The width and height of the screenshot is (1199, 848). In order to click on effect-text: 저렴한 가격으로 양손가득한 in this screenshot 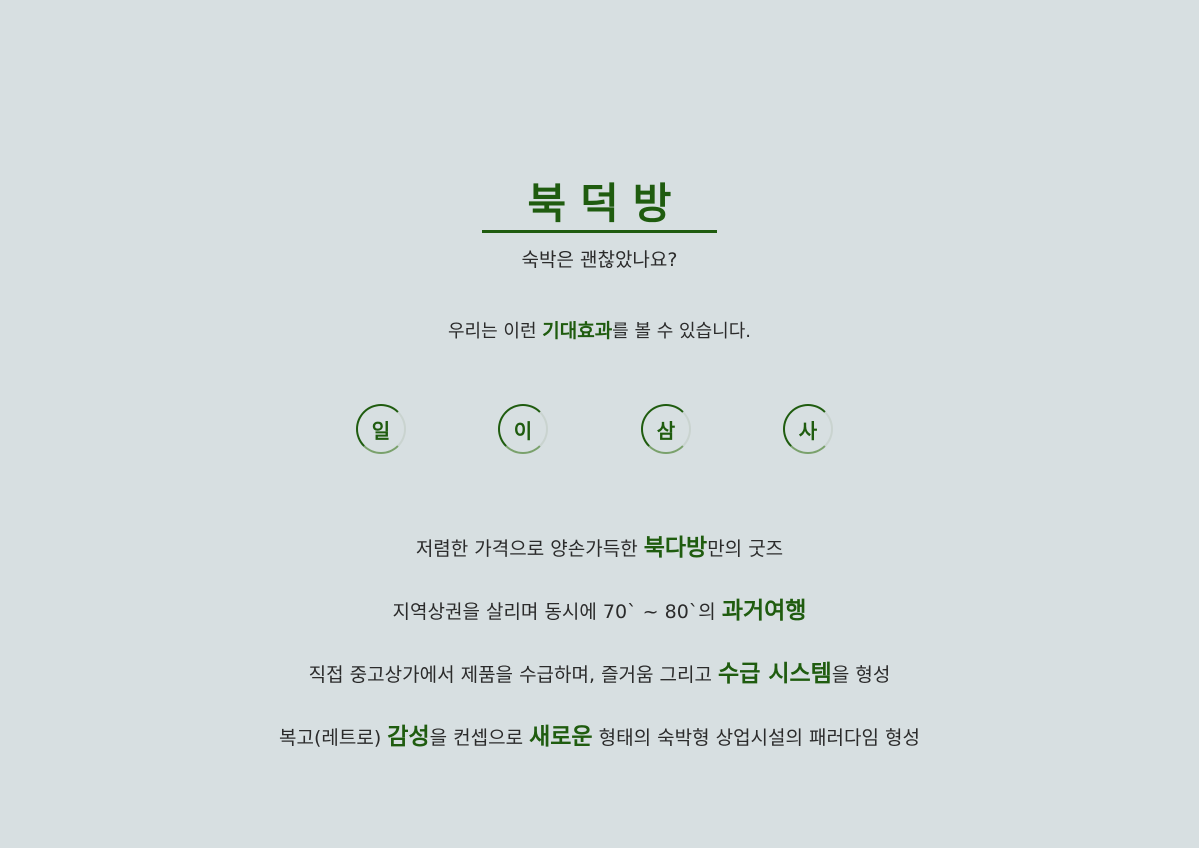, I will do `click(529, 549)`.